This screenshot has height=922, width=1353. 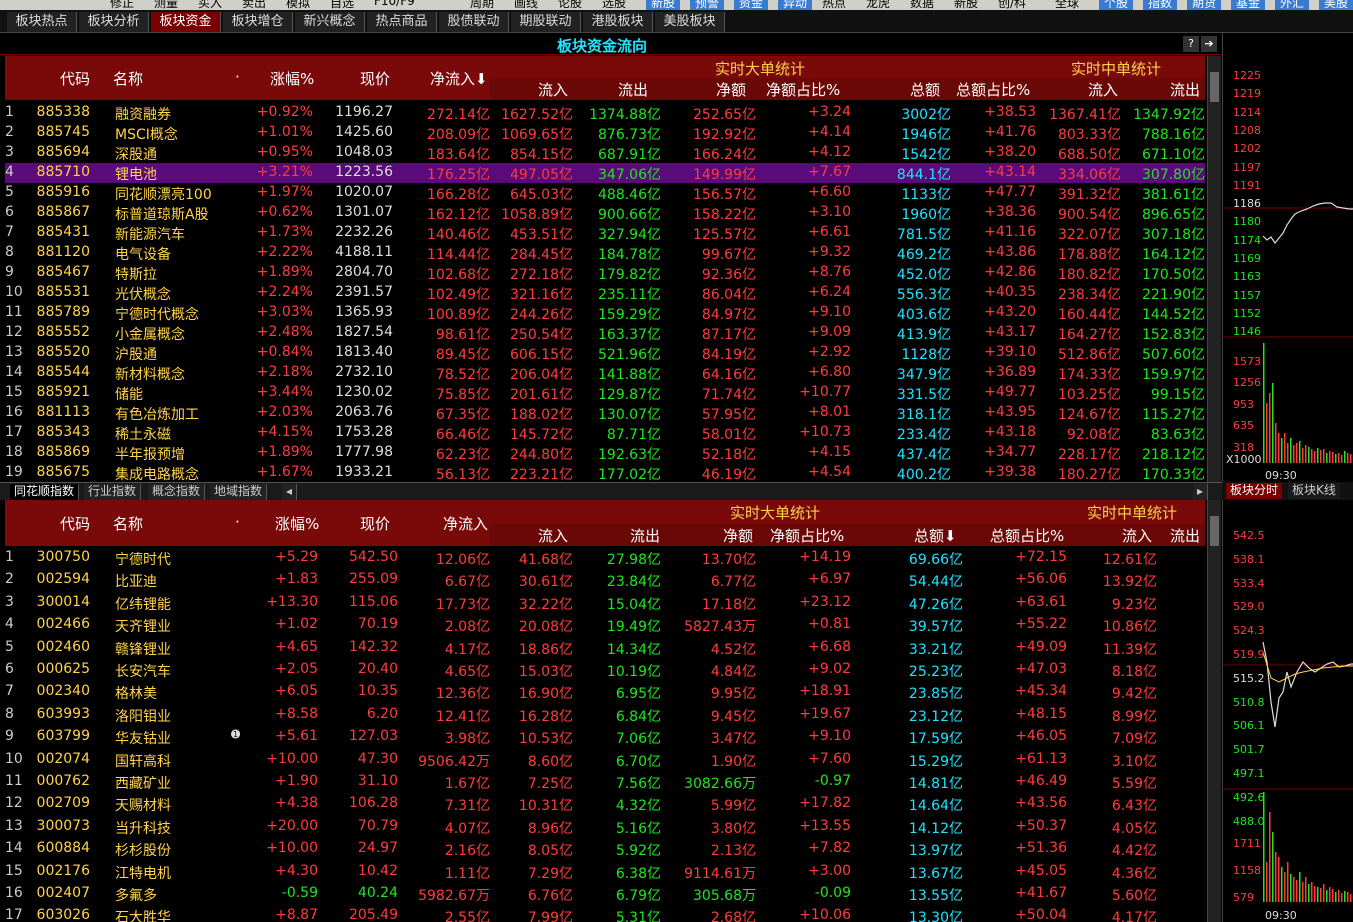 What do you see at coordinates (1160, 5) in the screenshot?
I see `toolbar-item: 指数` at bounding box center [1160, 5].